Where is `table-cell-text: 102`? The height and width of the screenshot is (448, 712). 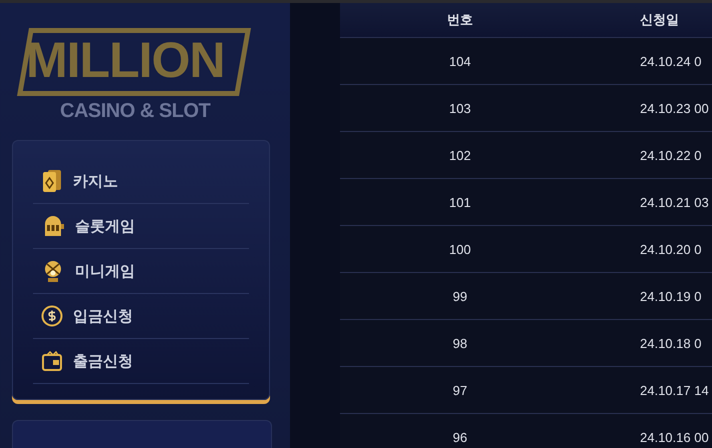 table-cell-text: 102 is located at coordinates (460, 155).